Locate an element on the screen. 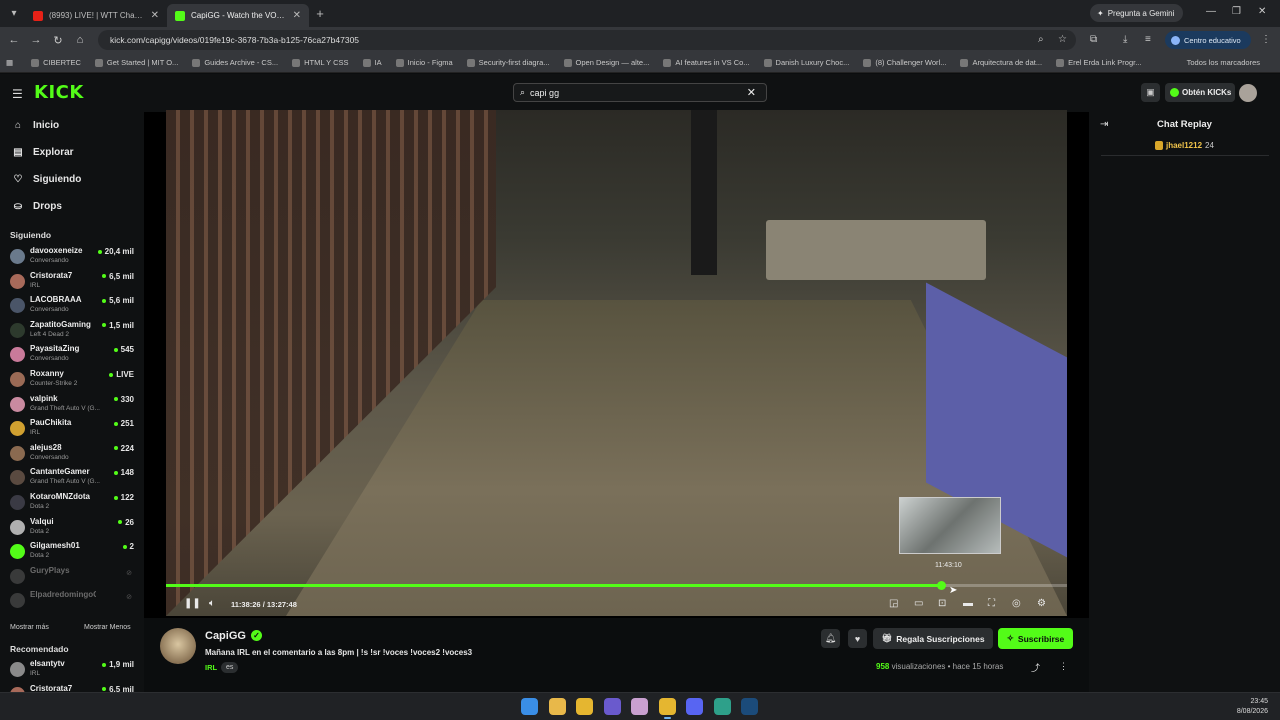  viewer-count: 1,5 mil is located at coordinates (118, 325).